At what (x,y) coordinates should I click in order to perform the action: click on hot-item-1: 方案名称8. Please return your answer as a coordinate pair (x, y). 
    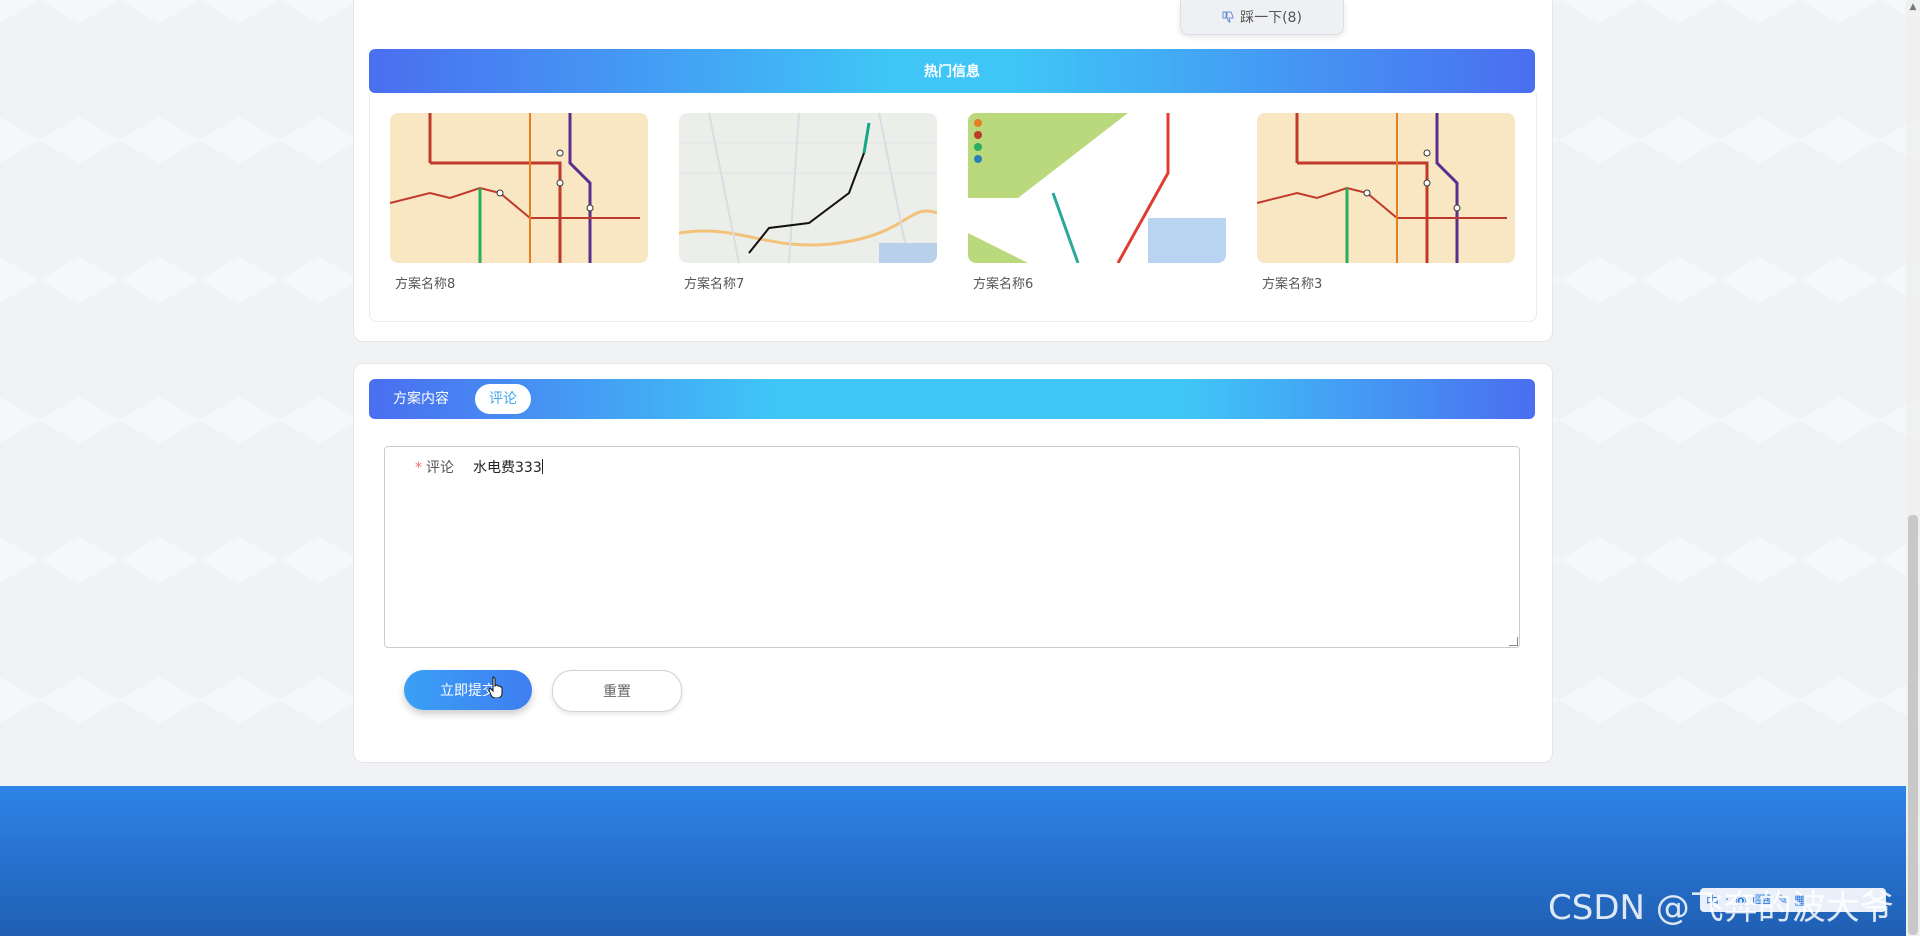
    Looking at the image, I should click on (519, 202).